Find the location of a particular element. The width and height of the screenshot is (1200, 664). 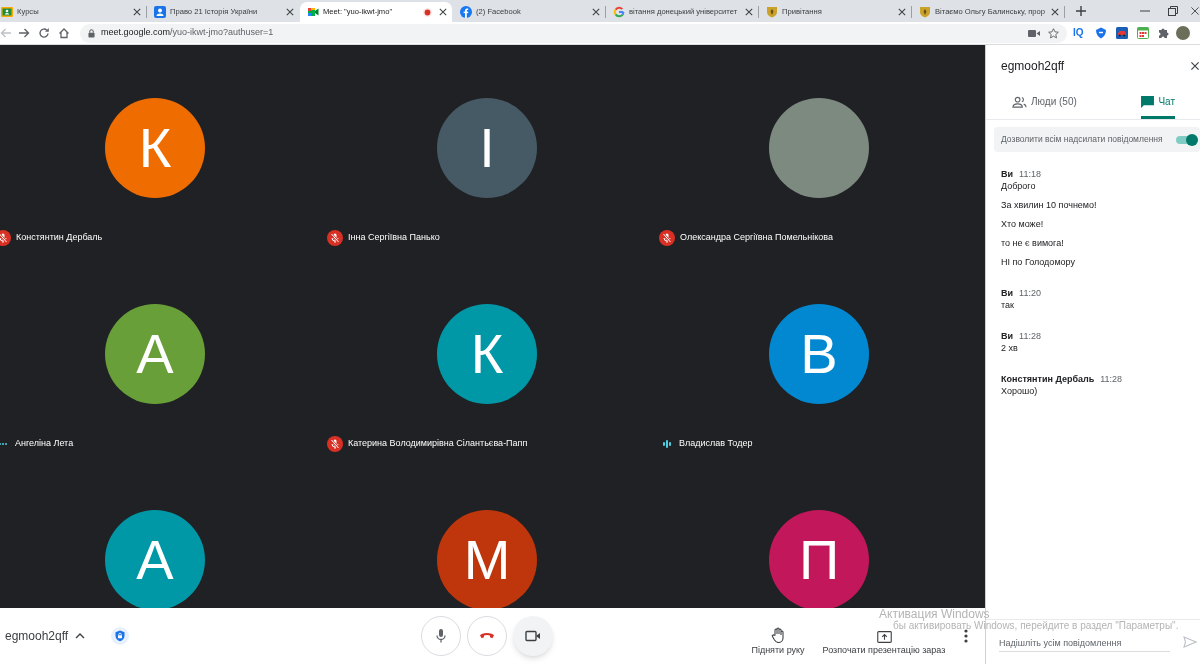

g-logo-icon is located at coordinates (619, 12).